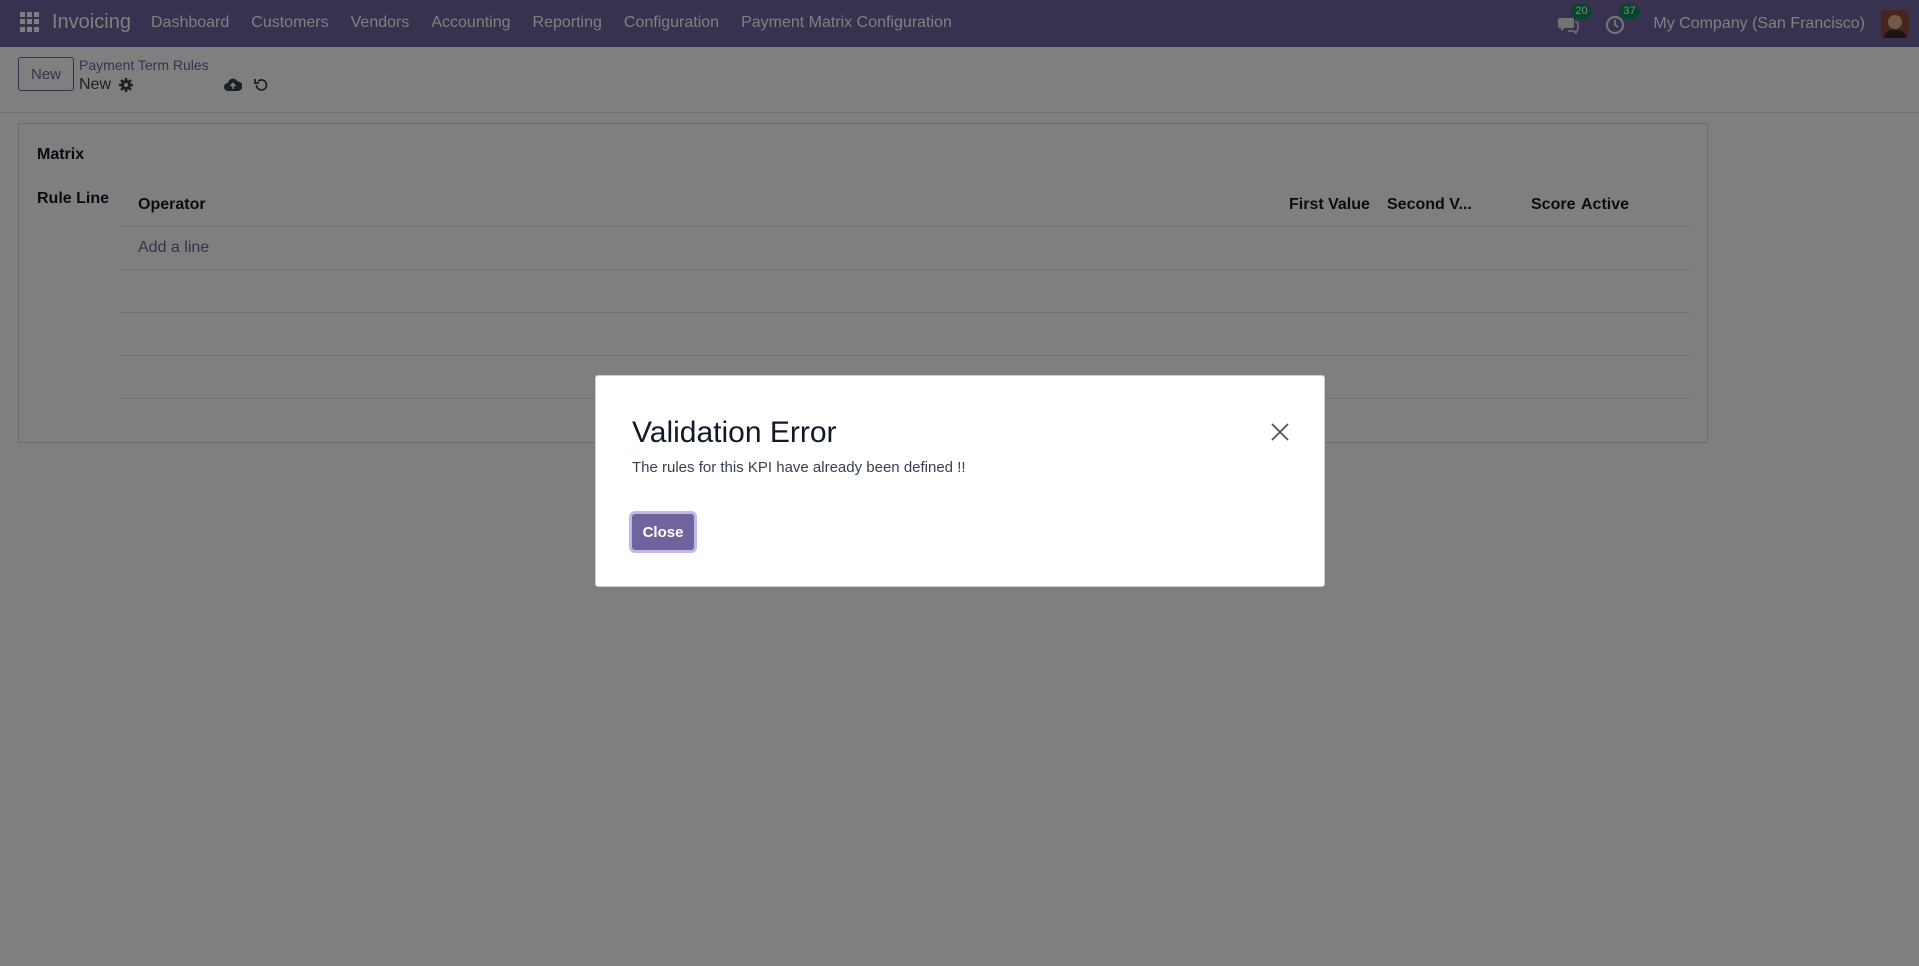  Describe the element at coordinates (1280, 432) in the screenshot. I see `close-icon` at that location.